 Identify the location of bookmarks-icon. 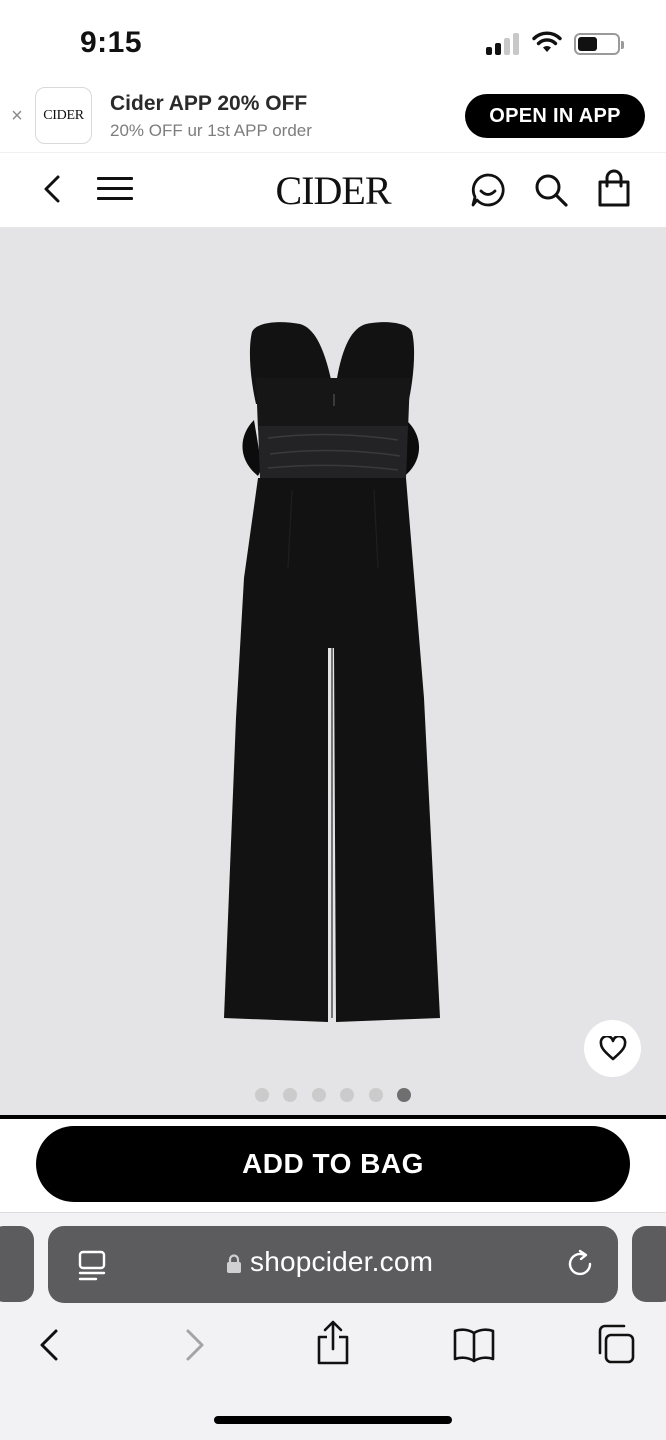
(474, 1344).